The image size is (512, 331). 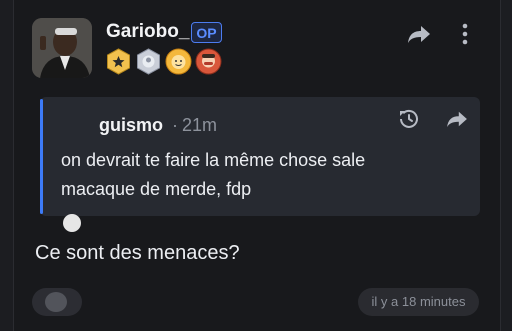 I want to click on star-badge-icon, so click(x=118, y=61).